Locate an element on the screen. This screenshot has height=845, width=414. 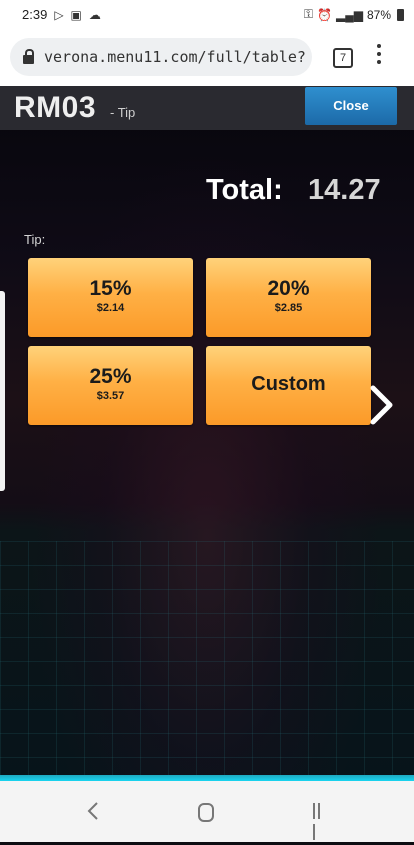
nav-back-icon is located at coordinates (93, 811).